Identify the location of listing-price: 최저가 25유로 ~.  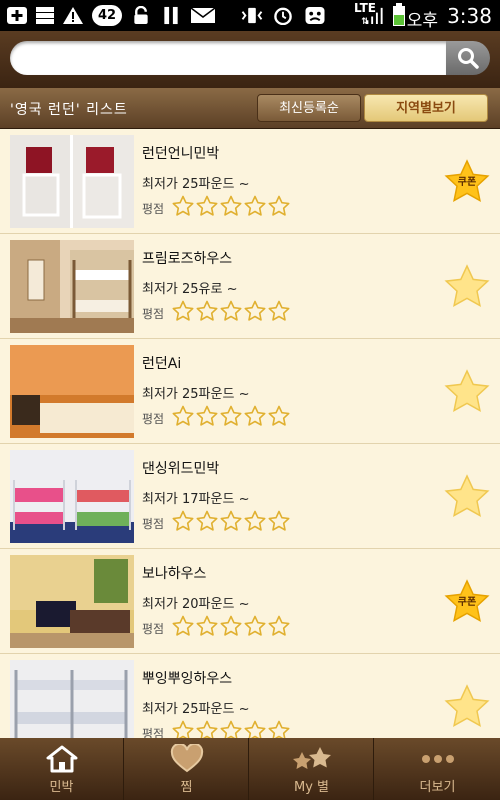
(190, 289).